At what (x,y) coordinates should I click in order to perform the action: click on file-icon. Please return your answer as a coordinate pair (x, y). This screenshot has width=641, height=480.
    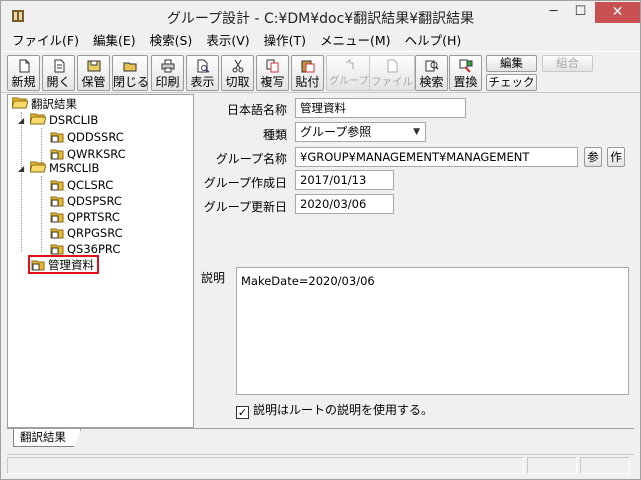
    Looking at the image, I should click on (392, 66).